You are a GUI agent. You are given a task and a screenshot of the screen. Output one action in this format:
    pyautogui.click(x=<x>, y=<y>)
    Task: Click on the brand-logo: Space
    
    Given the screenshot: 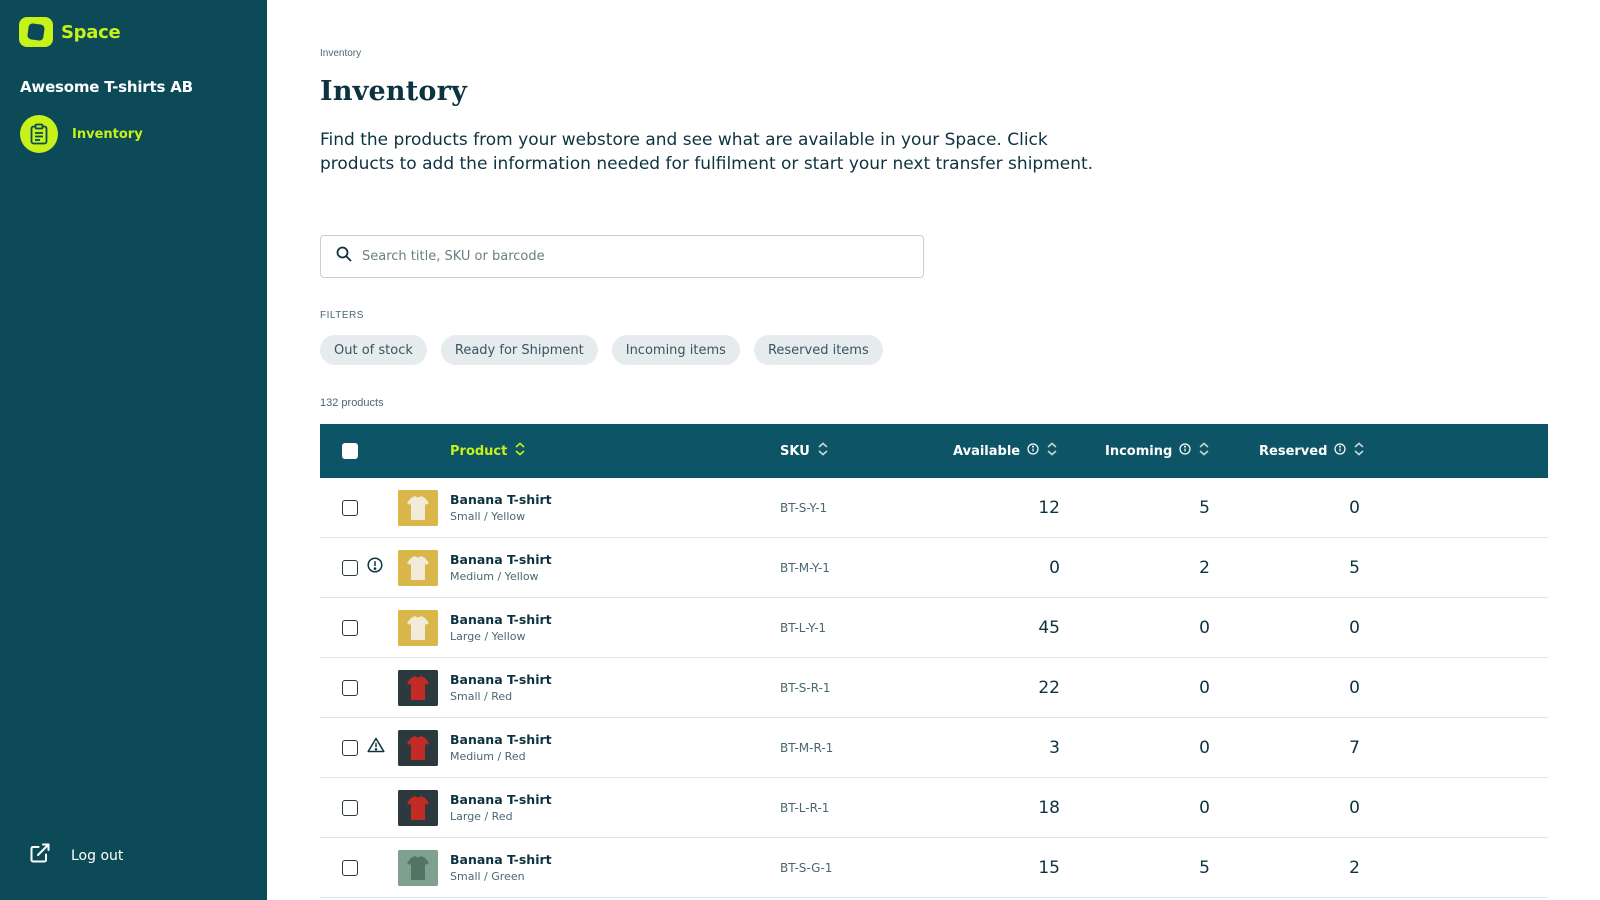 What is the action you would take?
    pyautogui.click(x=70, y=32)
    